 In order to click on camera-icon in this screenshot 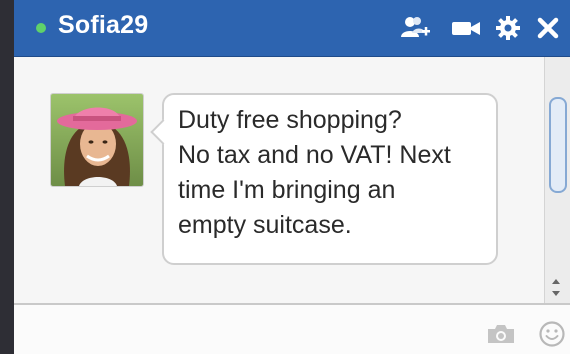, I will do `click(501, 336)`.